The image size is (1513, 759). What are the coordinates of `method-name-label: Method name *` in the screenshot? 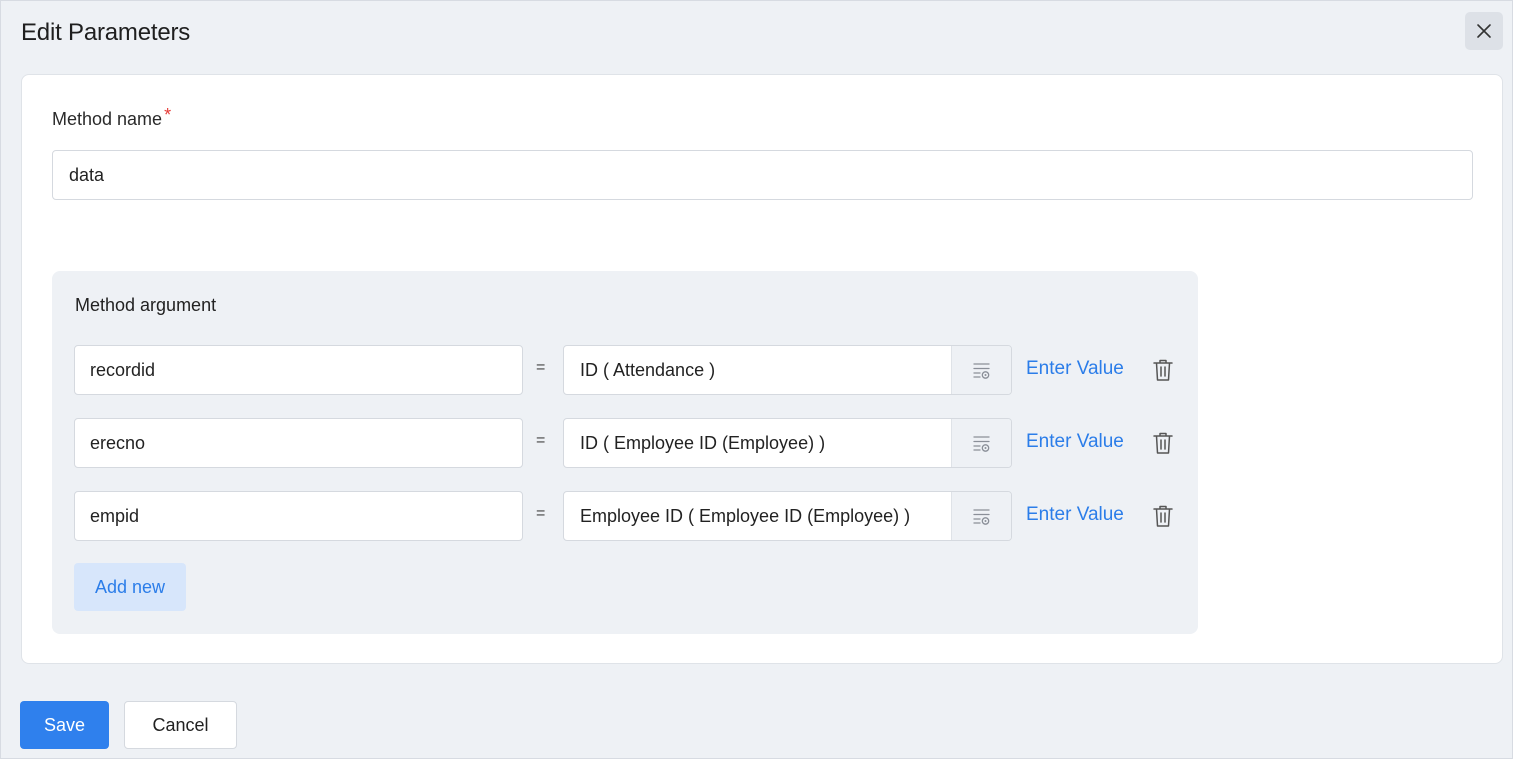 It's located at (111, 117).